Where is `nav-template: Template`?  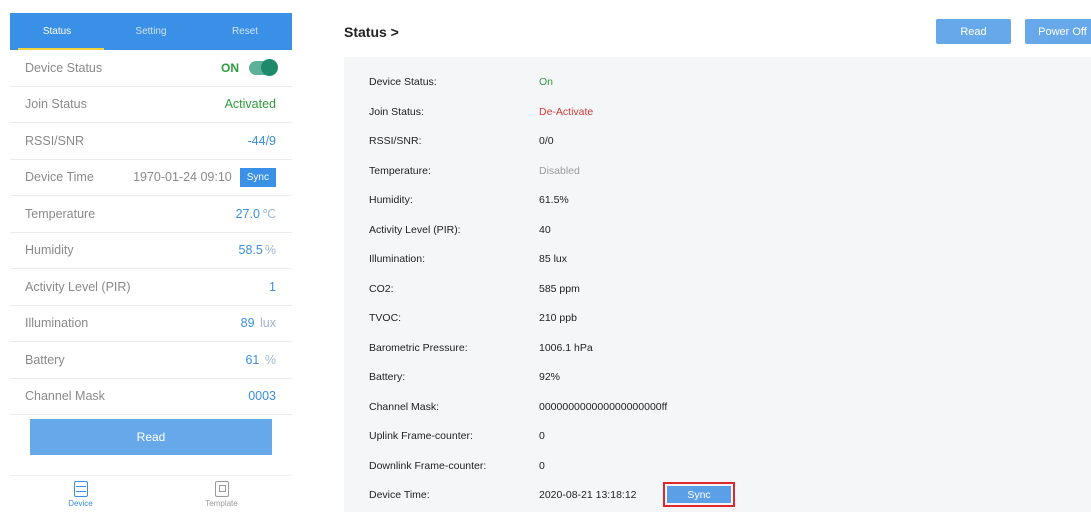
nav-template: Template is located at coordinates (221, 494).